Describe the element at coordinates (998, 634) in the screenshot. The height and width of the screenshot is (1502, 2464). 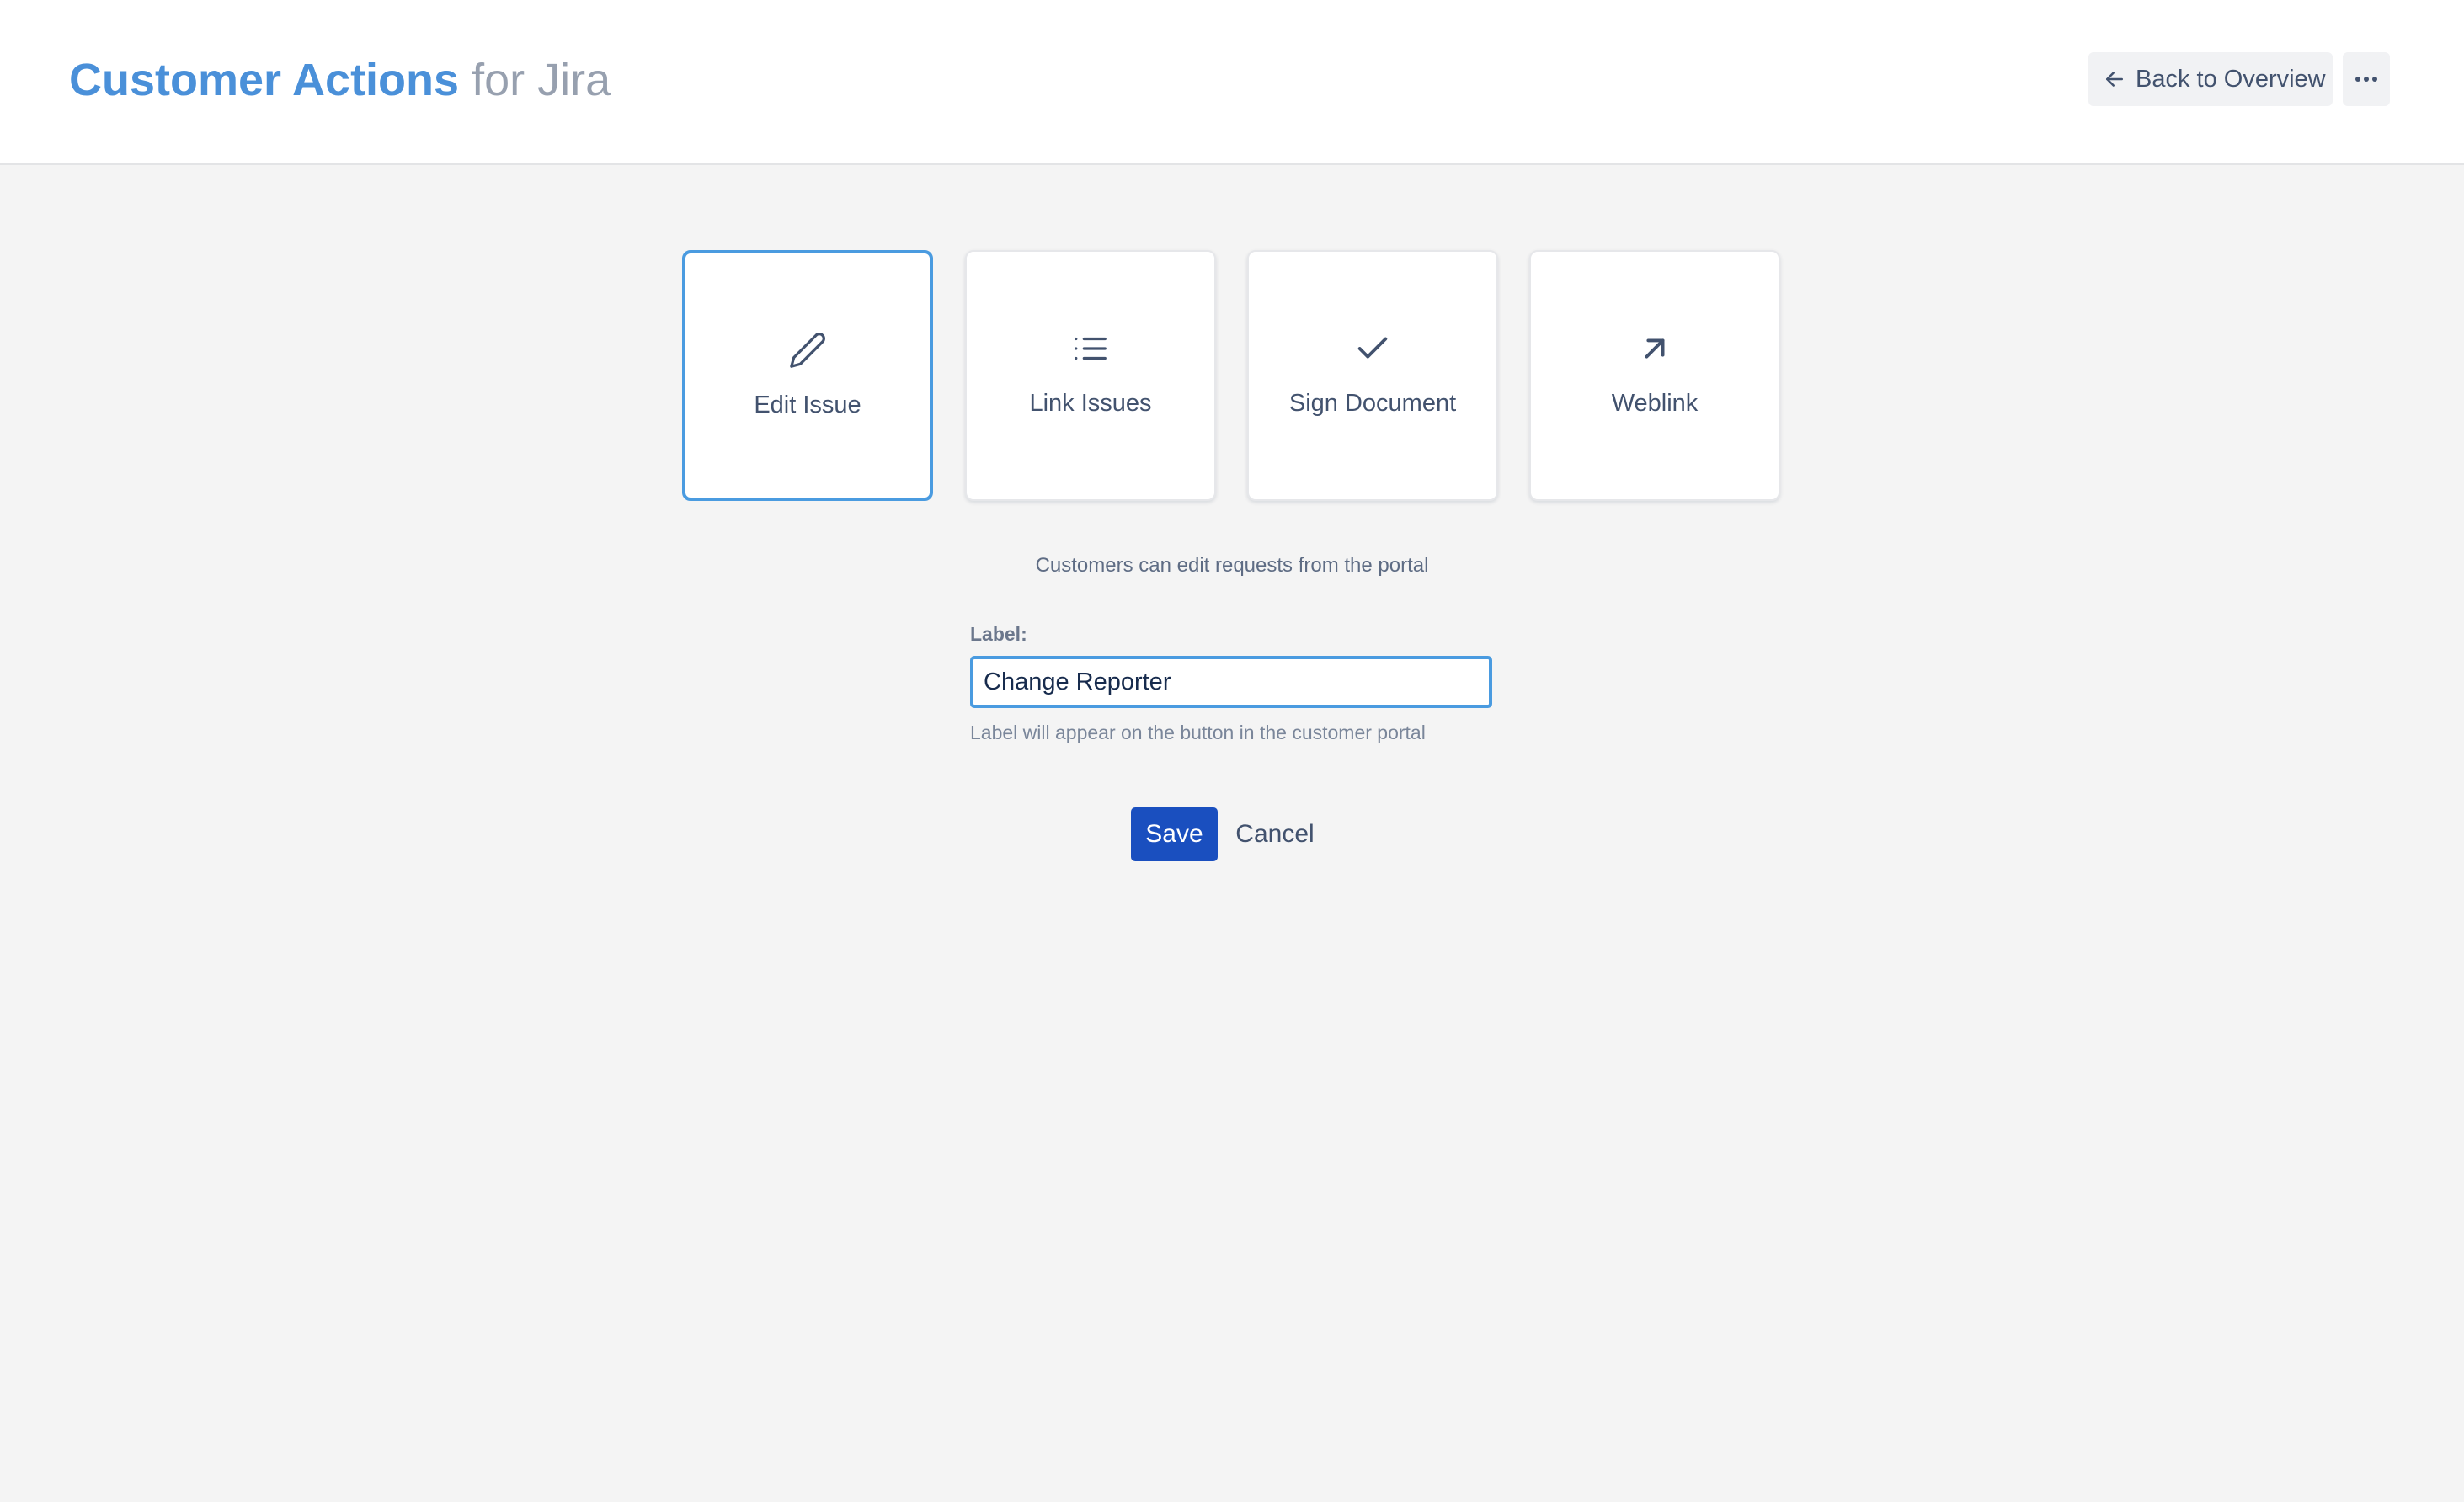
I see `label-field-title: Label:` at that location.